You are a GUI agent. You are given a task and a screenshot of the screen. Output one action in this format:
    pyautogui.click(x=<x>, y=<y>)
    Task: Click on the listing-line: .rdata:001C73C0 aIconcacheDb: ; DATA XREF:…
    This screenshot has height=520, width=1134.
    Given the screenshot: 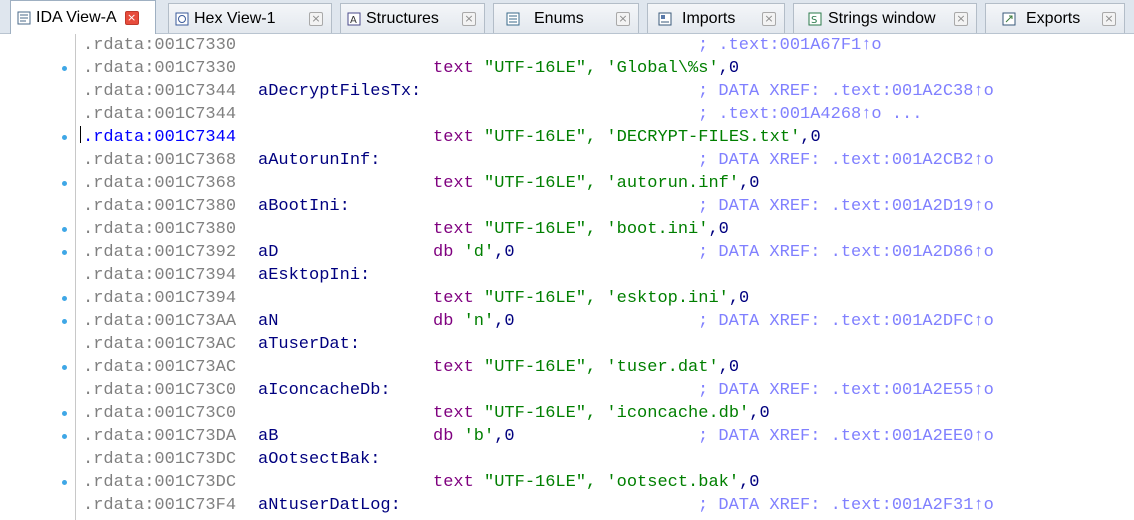 What is the action you would take?
    pyautogui.click(x=607, y=390)
    